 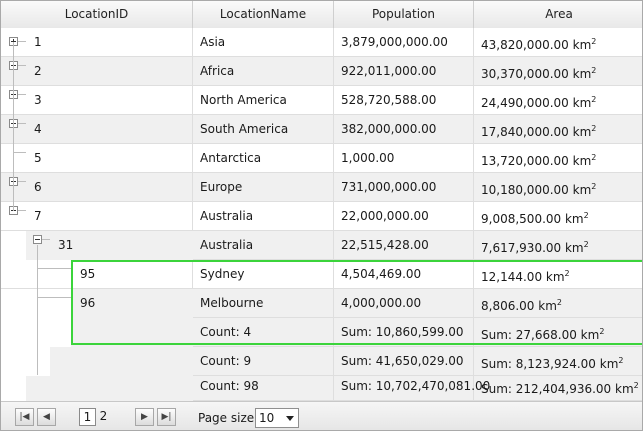 I want to click on summary-count: Count: 98, so click(x=263, y=388).